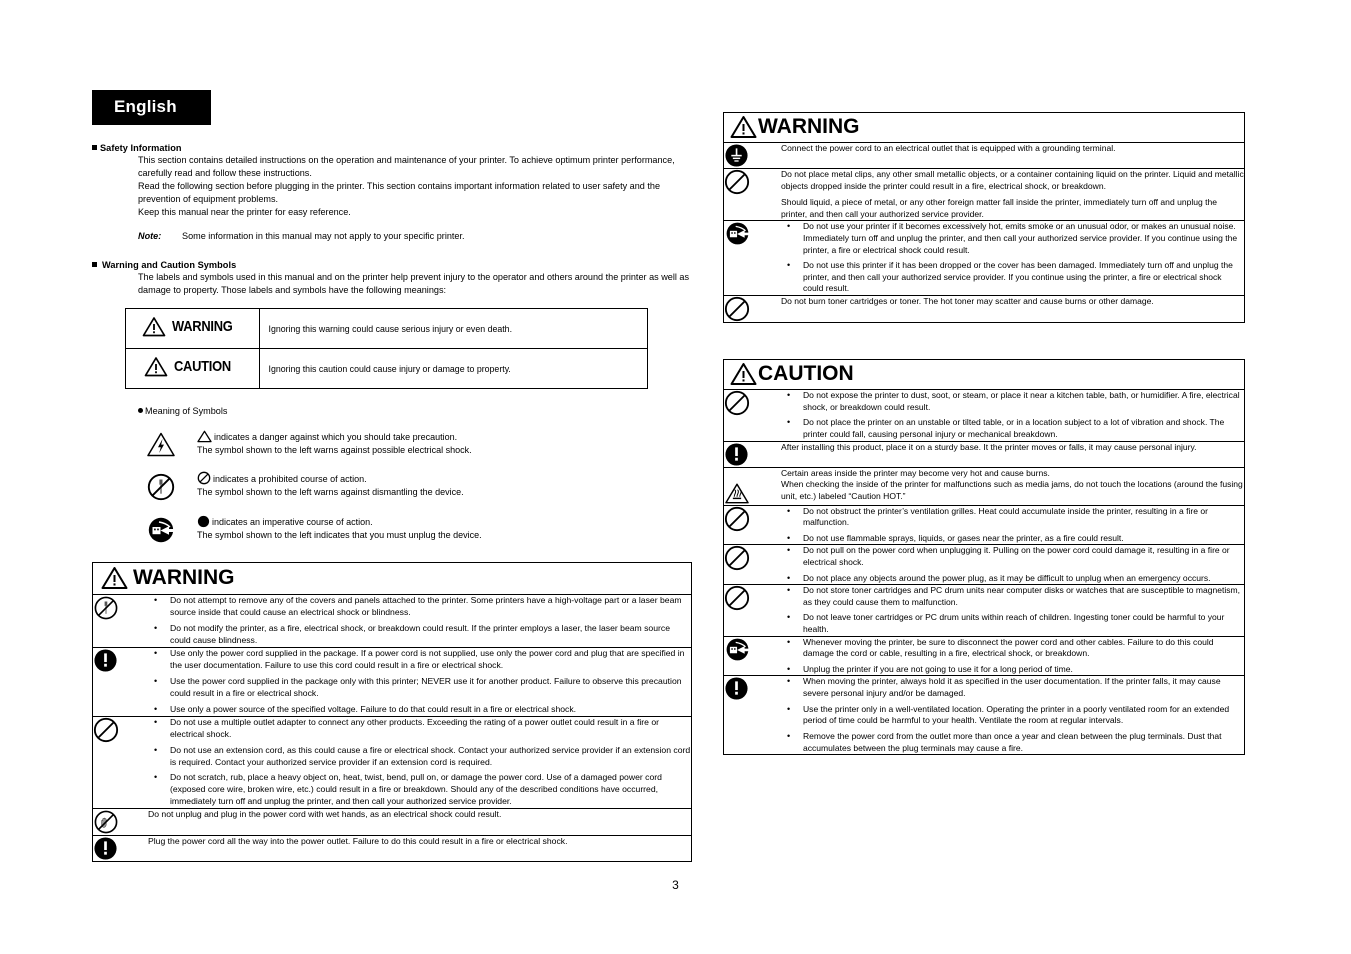  Describe the element at coordinates (204, 436) in the screenshot. I see `triangle-outline-icon` at that location.